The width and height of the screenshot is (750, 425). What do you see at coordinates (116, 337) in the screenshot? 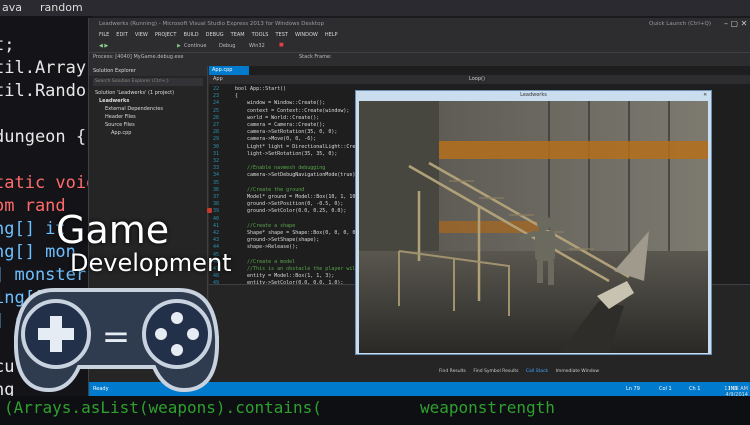
I see `gamepad-equals-glyph: =` at bounding box center [116, 337].